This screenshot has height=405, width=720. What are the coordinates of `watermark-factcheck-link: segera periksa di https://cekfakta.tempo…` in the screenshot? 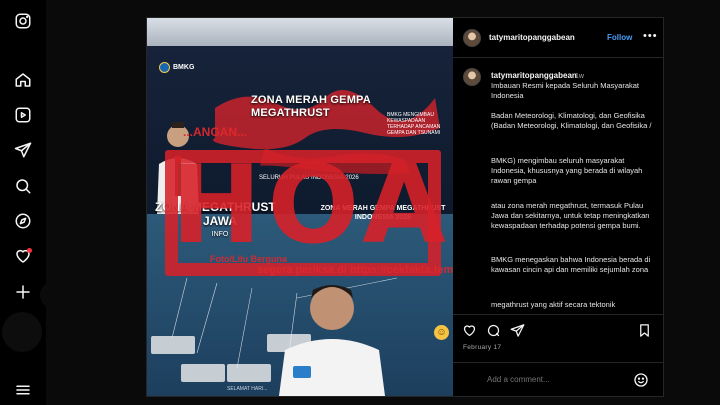 It's located at (355, 270).